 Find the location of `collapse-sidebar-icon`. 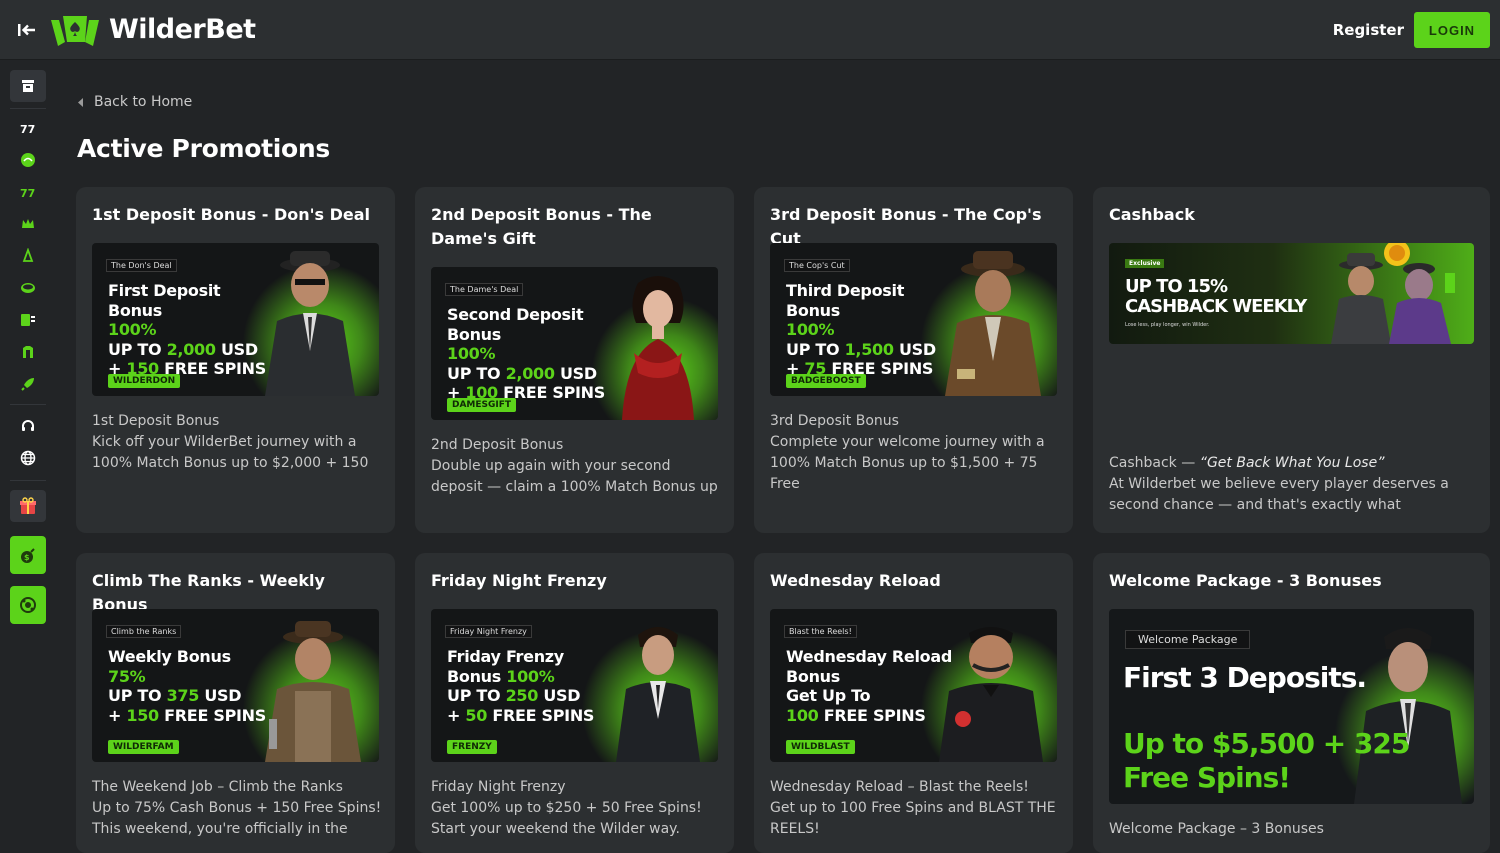

collapse-sidebar-icon is located at coordinates (27, 30).